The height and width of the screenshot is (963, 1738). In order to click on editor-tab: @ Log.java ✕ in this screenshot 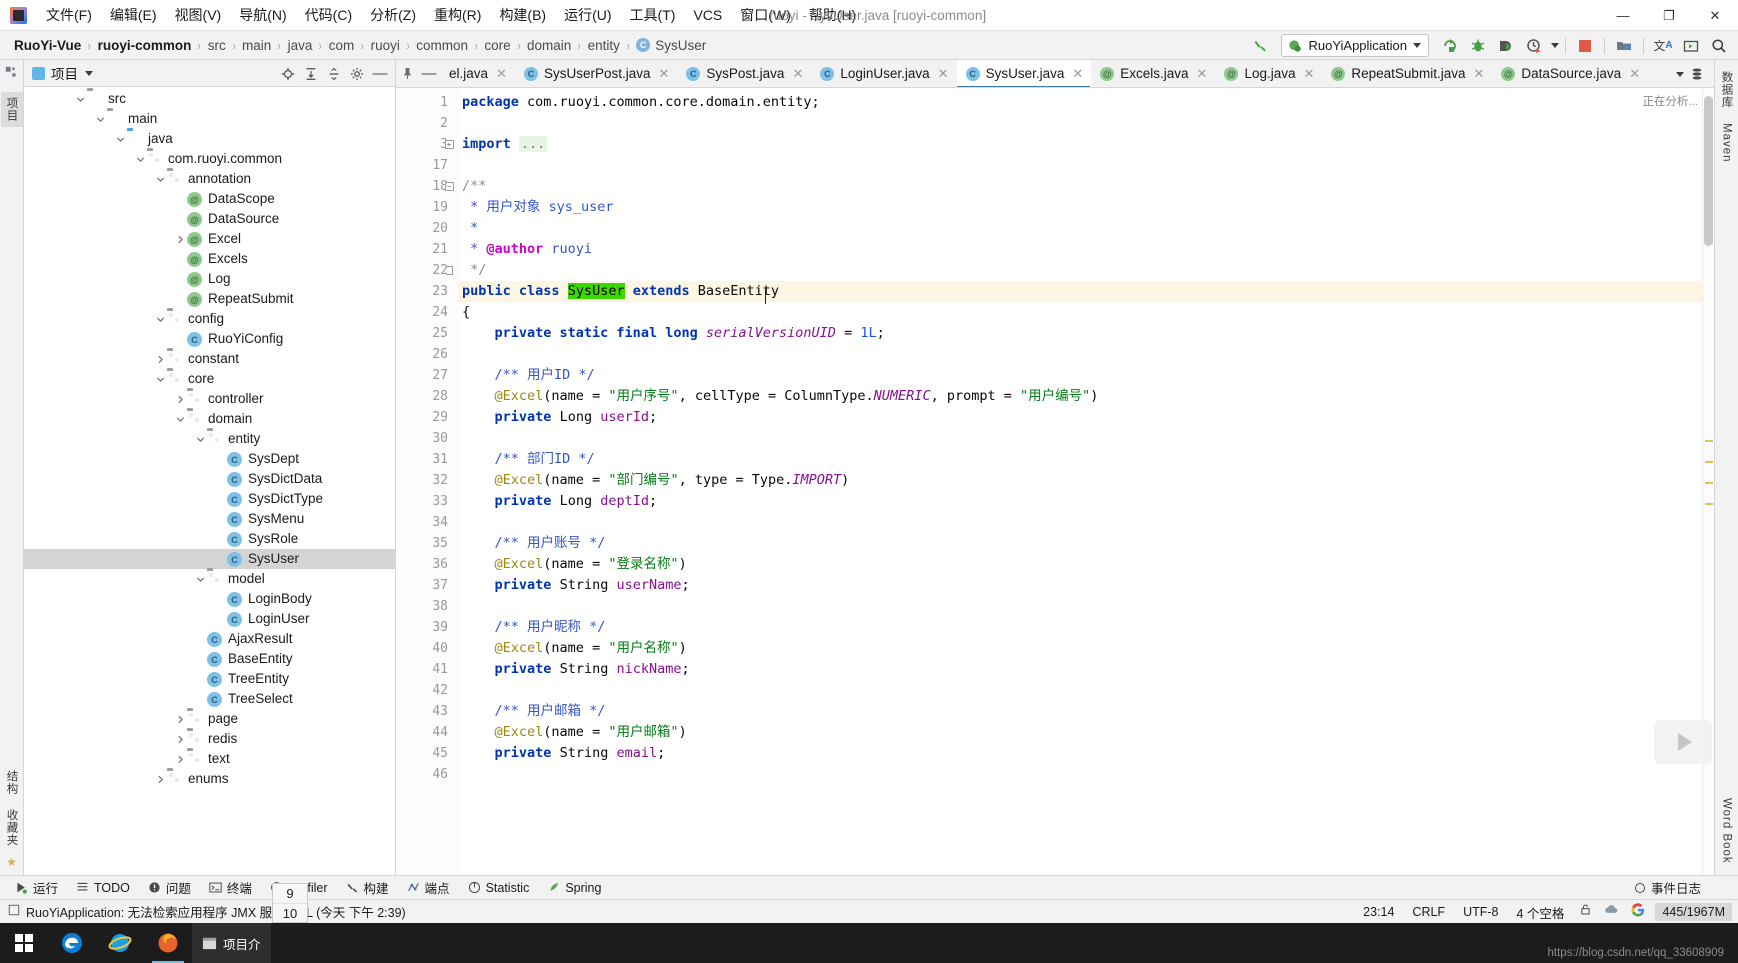, I will do `click(1268, 73)`.